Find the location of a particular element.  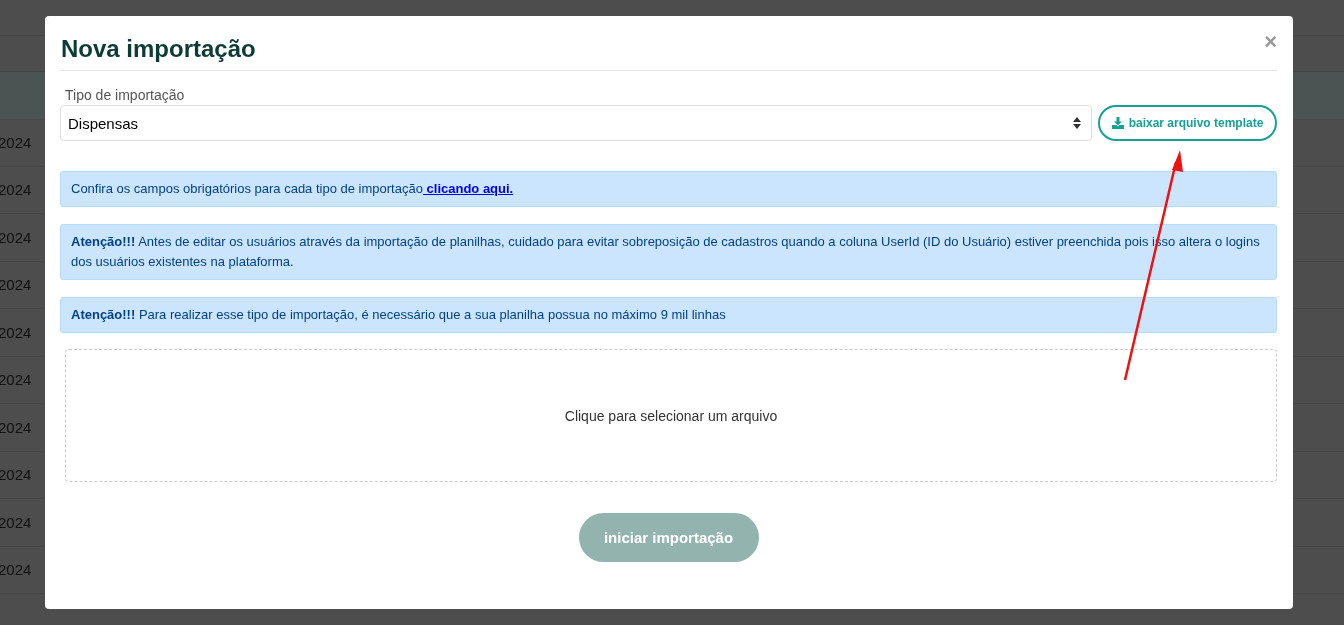

sort-arrows-icon is located at coordinates (1077, 123).